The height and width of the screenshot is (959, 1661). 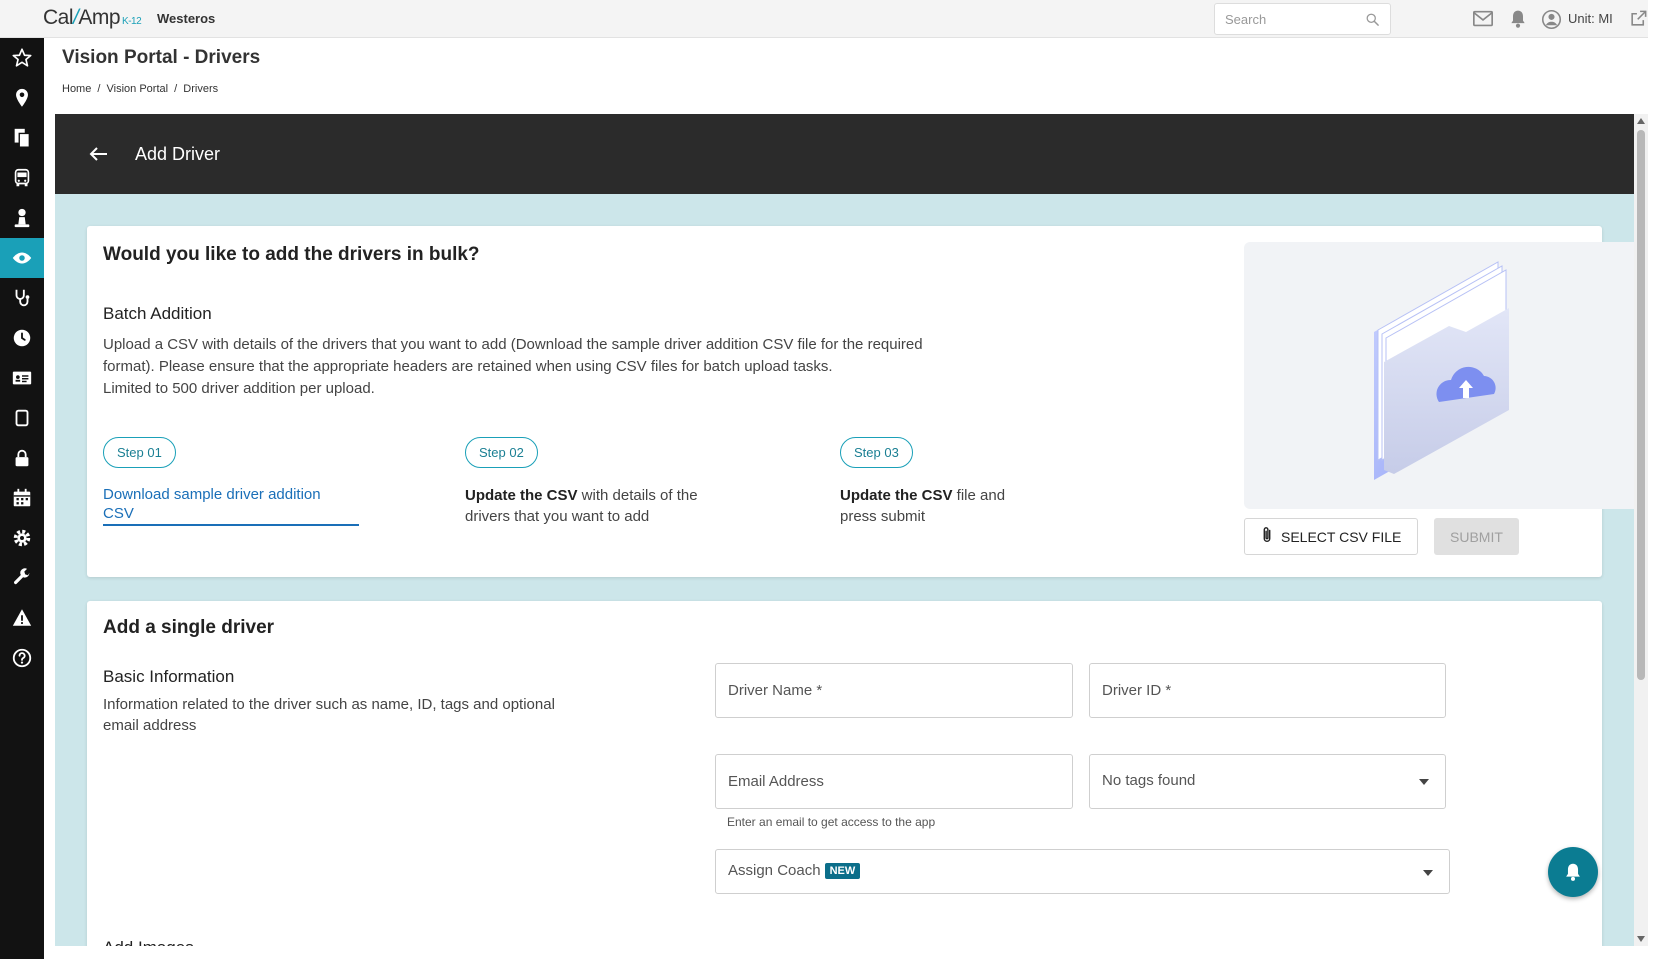 What do you see at coordinates (842, 871) in the screenshot?
I see `new-badge: NEW` at bounding box center [842, 871].